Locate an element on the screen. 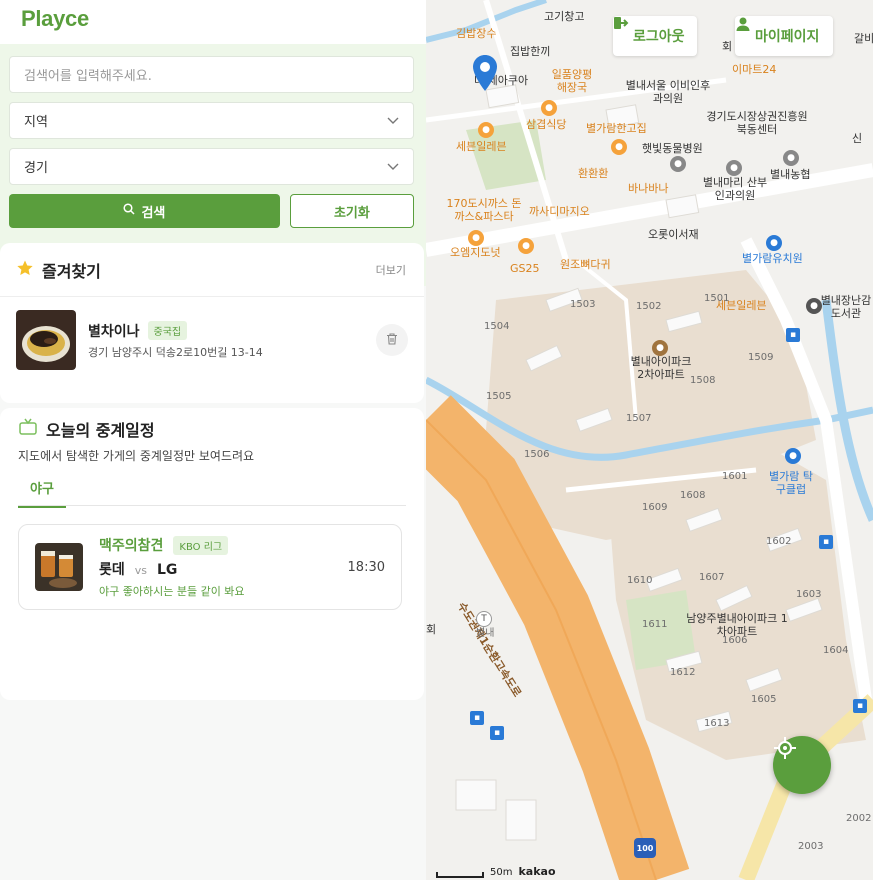  brand-header: Playce is located at coordinates (213, 22).